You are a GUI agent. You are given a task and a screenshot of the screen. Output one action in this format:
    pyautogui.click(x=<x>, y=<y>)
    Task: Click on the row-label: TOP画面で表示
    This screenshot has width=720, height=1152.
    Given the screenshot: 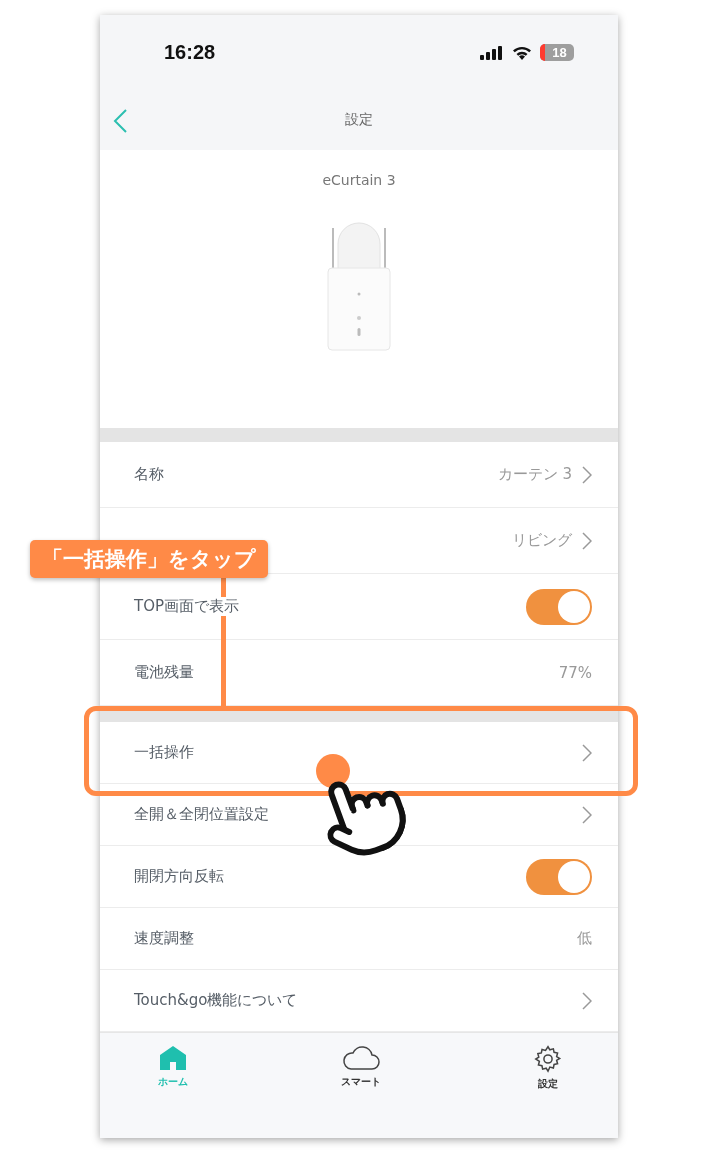 What is the action you would take?
    pyautogui.click(x=187, y=606)
    